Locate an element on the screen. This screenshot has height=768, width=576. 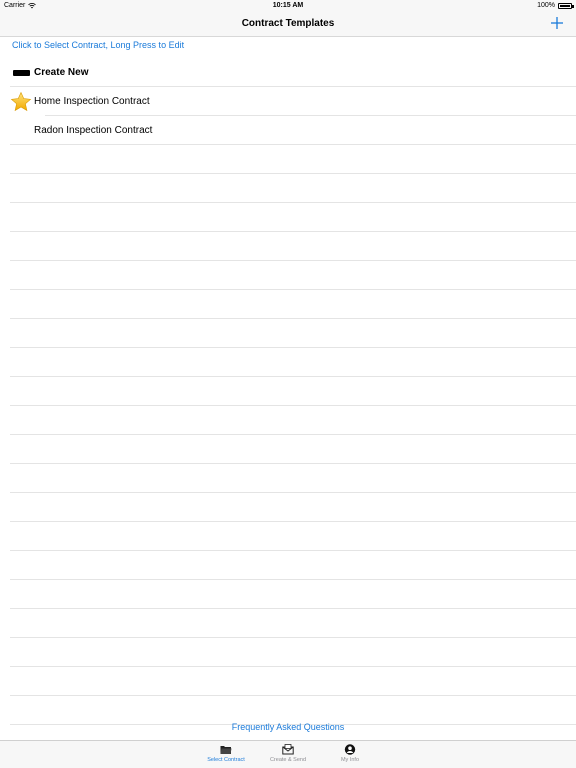
tab-bar: Select Contract Create & Send My Info is located at coordinates (288, 754).